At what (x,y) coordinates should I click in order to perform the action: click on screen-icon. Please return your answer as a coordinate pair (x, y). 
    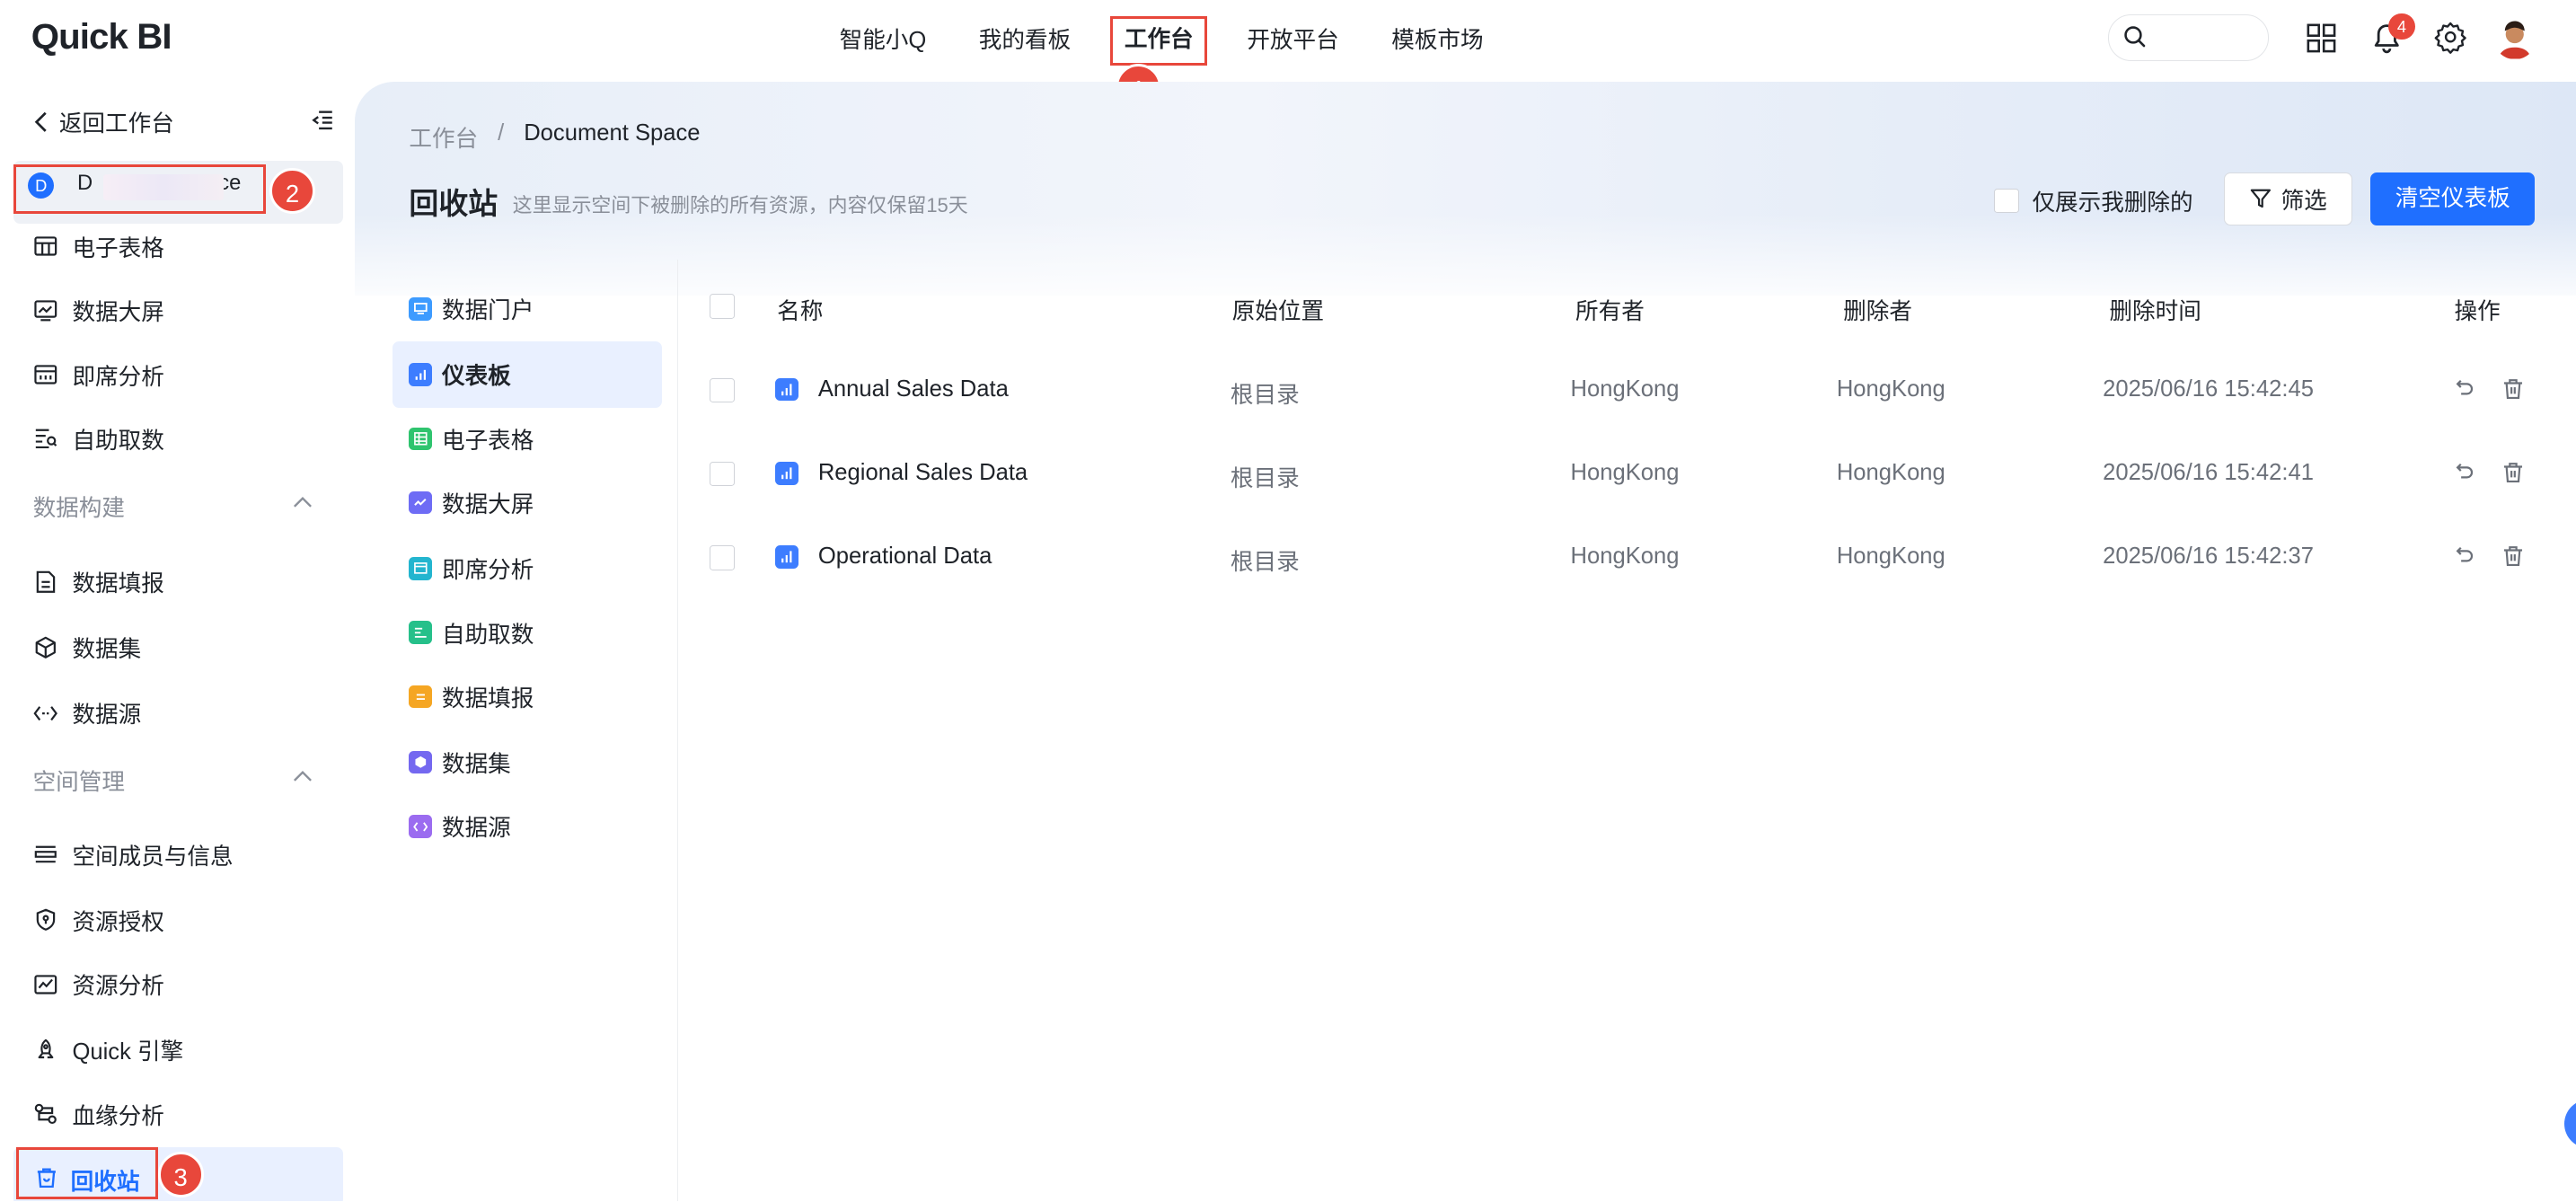
    Looking at the image, I should click on (420, 503).